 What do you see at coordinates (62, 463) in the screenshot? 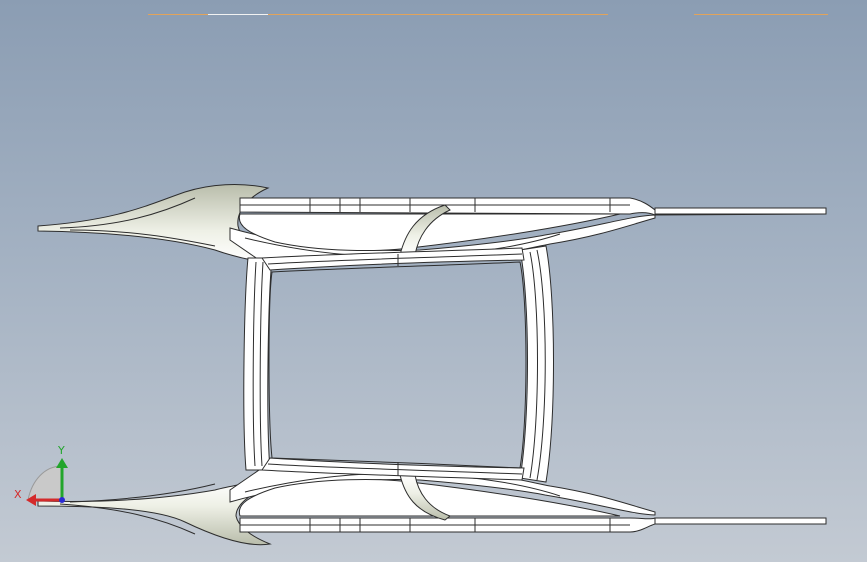
I see `y-axis-arrowhead-icon` at bounding box center [62, 463].